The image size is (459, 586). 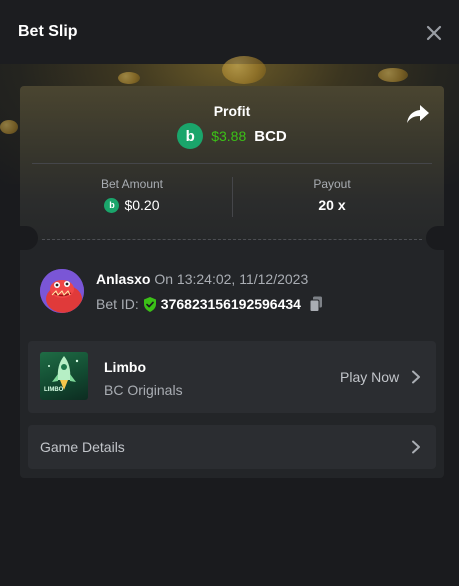 I want to click on bet-amount-label: Bet Amount, so click(x=132, y=184).